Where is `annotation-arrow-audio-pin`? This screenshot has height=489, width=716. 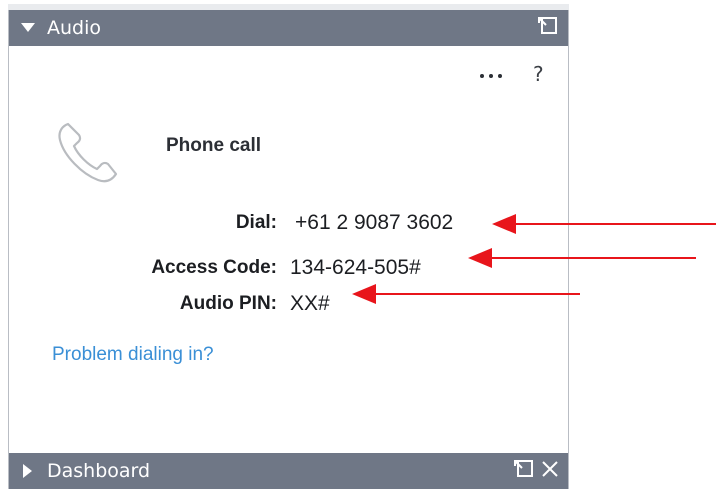 annotation-arrow-audio-pin is located at coordinates (466, 294).